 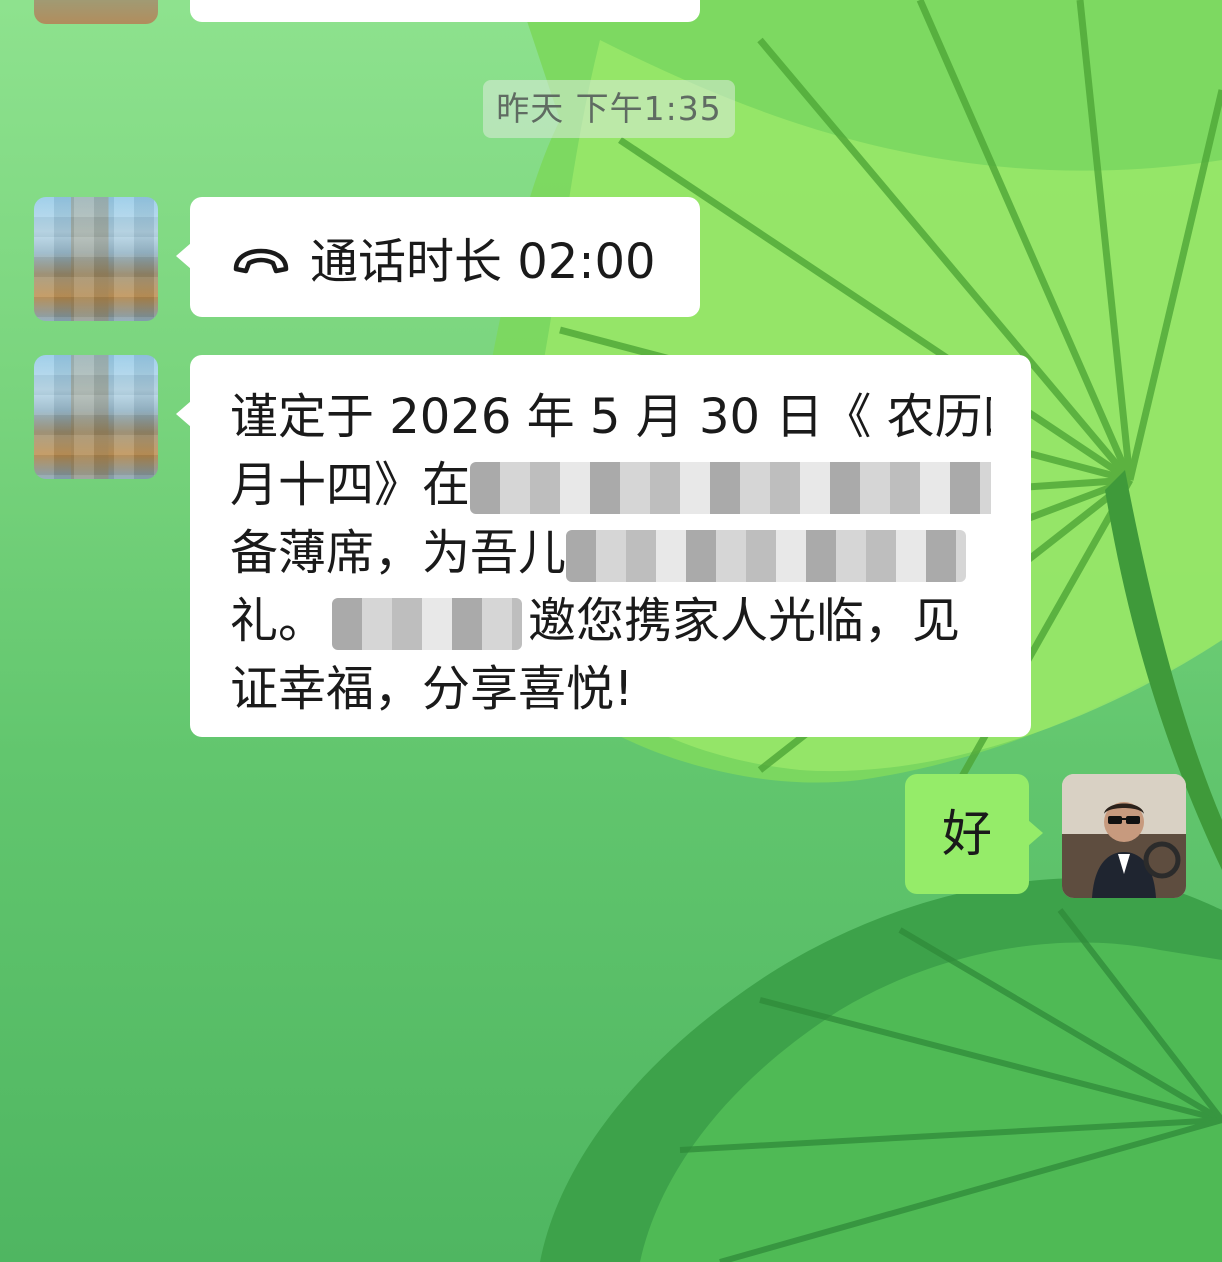 I want to click on outgoing-message-bubble: 好, so click(x=974, y=834).